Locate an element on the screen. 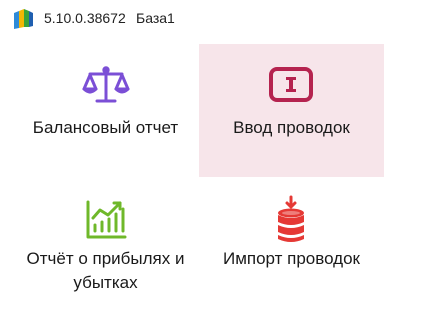  entry-input-icon is located at coordinates (291, 84).